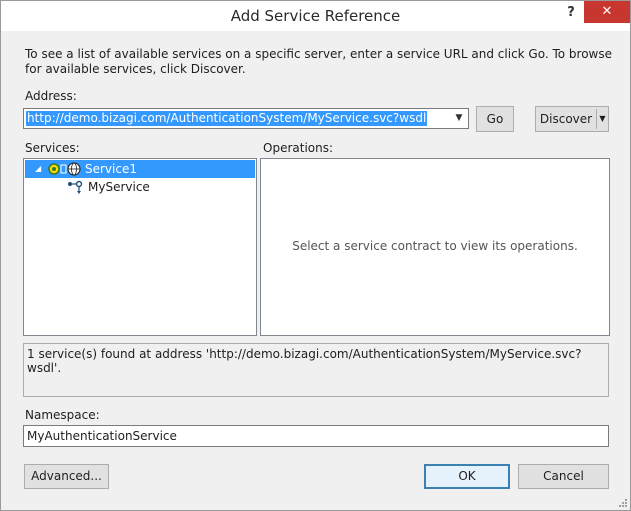 The width and height of the screenshot is (631, 511). I want to click on chevron-down-icon: ▼, so click(459, 118).